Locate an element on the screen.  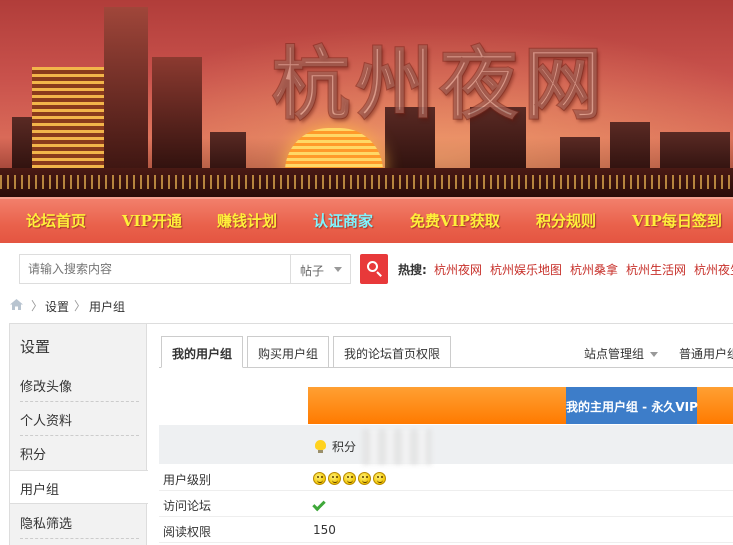
sidebar-item-usergroup: 用户组 is located at coordinates (79, 487).